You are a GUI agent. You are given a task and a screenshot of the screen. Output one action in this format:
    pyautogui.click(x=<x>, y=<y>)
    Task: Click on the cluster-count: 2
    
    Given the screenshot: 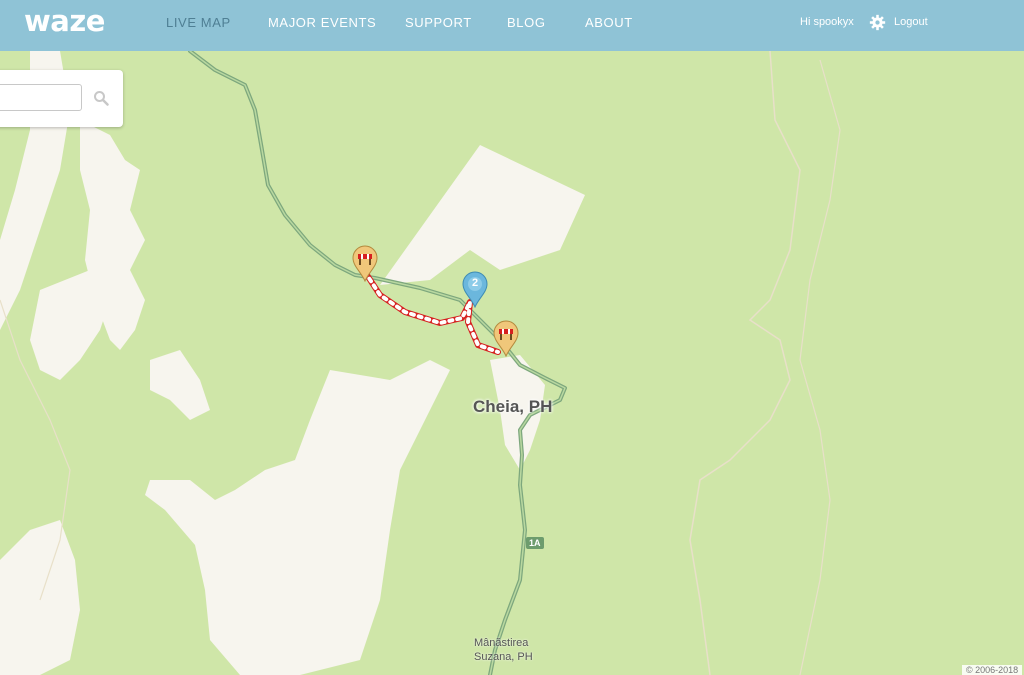 What is the action you would take?
    pyautogui.click(x=475, y=283)
    